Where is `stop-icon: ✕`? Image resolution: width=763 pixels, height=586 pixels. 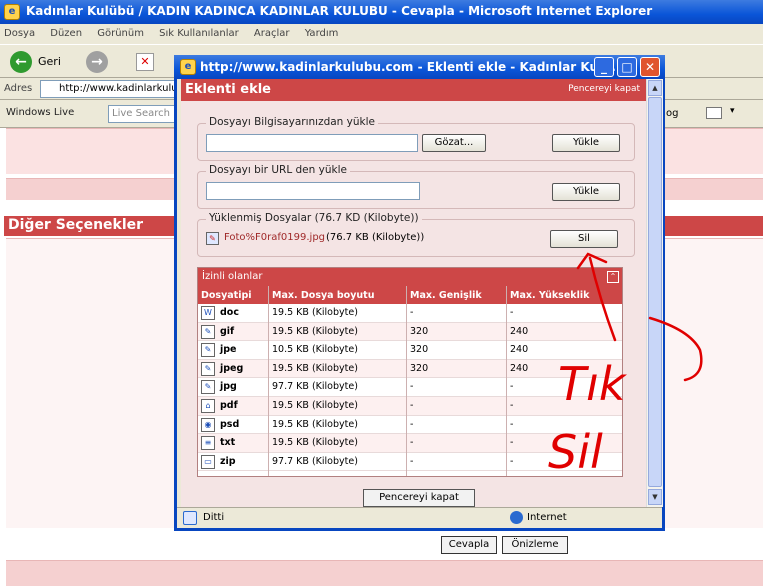
stop-icon: ✕ is located at coordinates (145, 62).